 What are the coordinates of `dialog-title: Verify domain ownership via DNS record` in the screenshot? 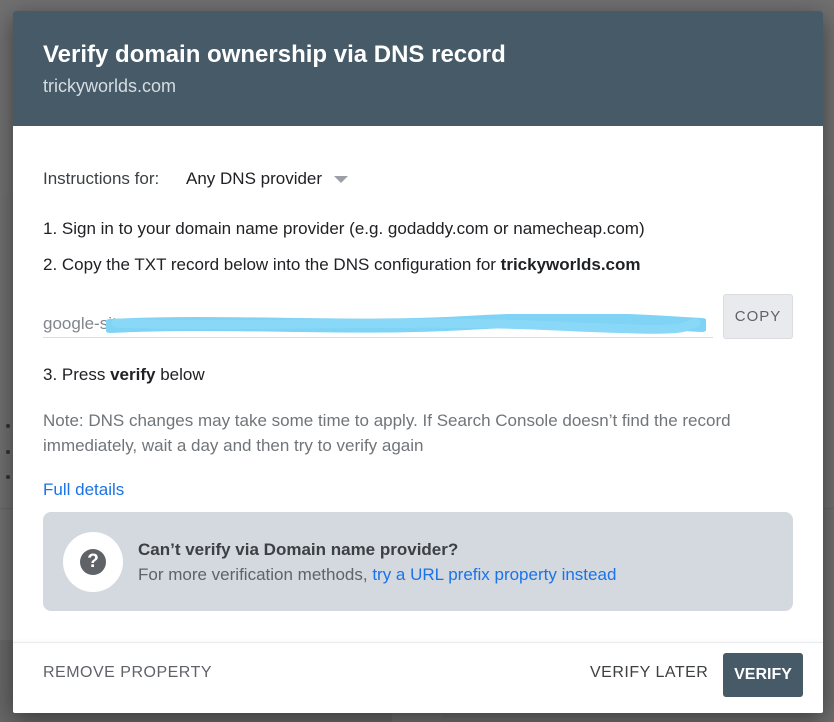 It's located at (274, 54).